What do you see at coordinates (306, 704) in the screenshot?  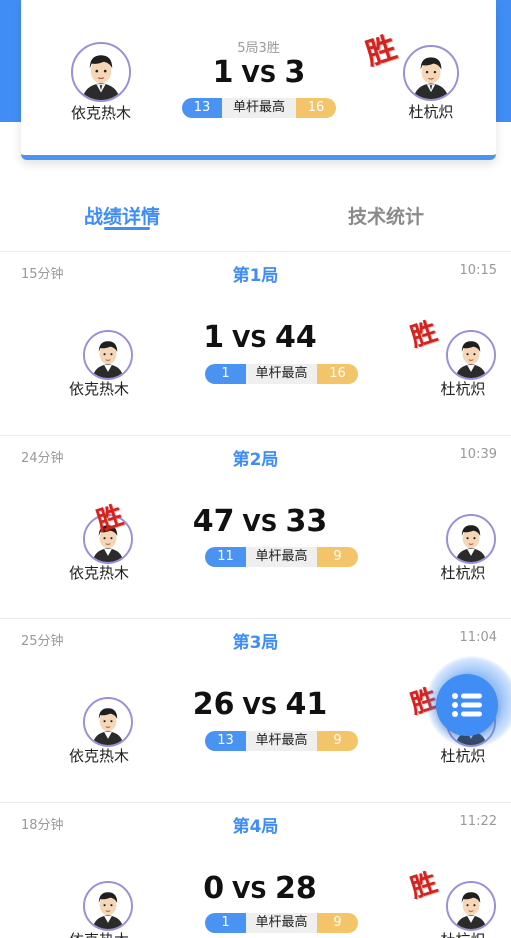 I see `right-score: 41` at bounding box center [306, 704].